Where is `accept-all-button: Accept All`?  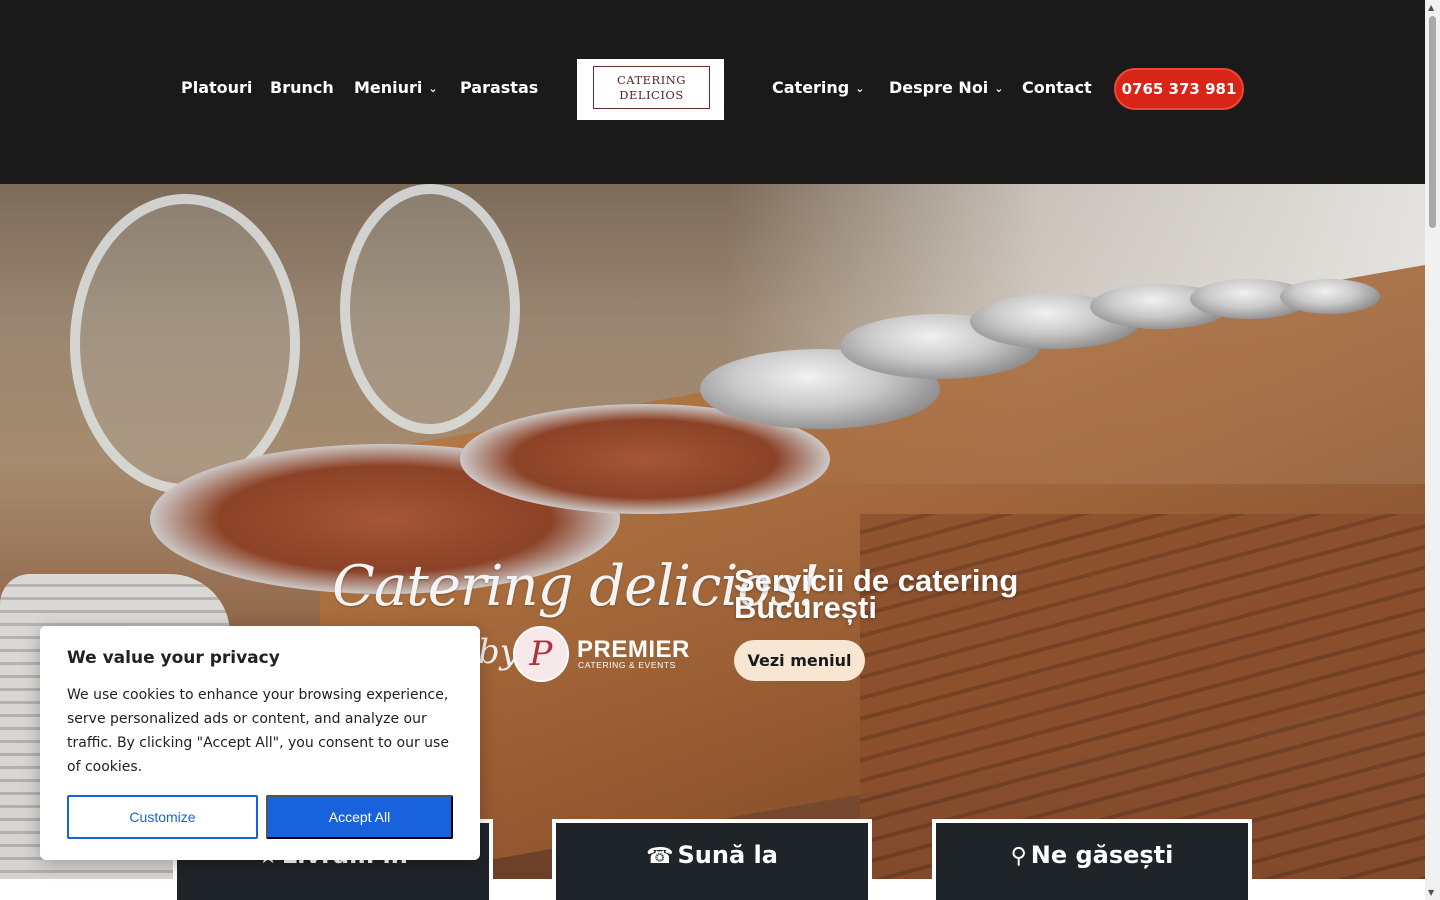 accept-all-button: Accept All is located at coordinates (359, 817).